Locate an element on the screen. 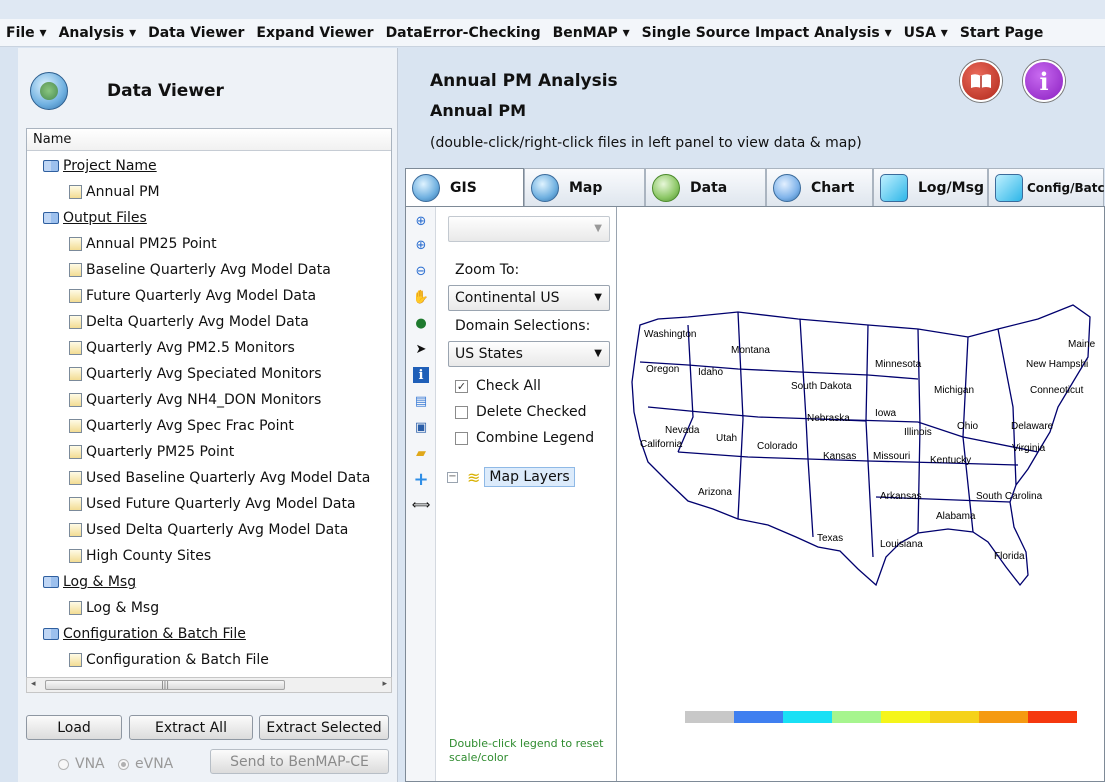  map-layers-node: − ≋ Map Layers is located at coordinates (511, 477).